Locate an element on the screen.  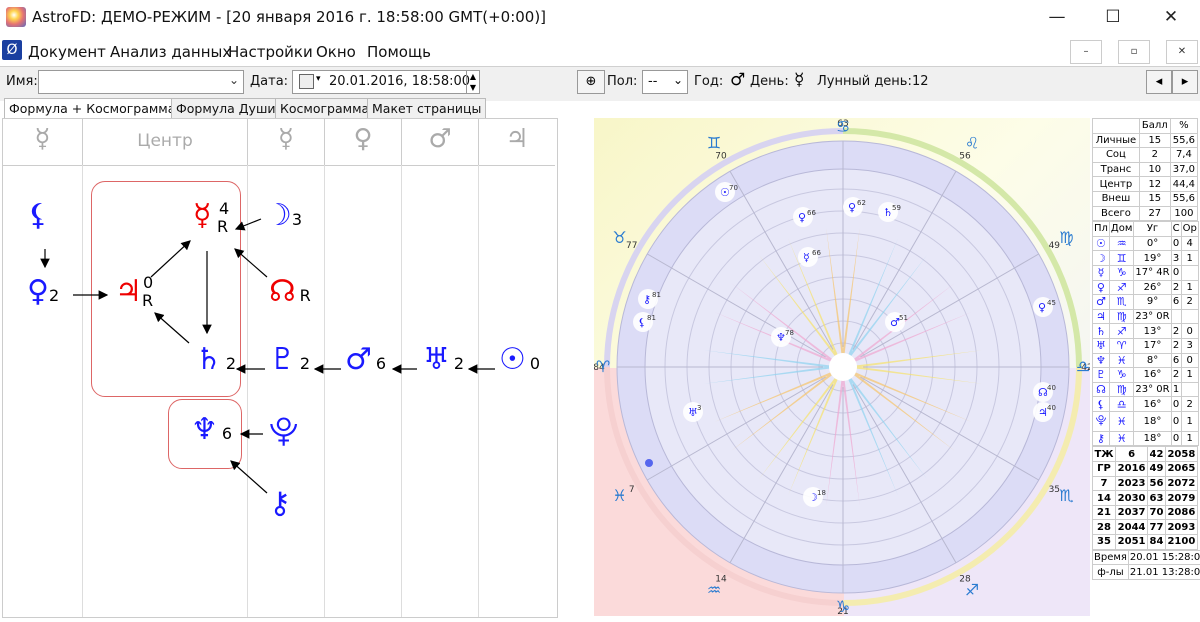
table-row: ♂ ♏ 9° 6 2 is located at coordinates (1145, 302).